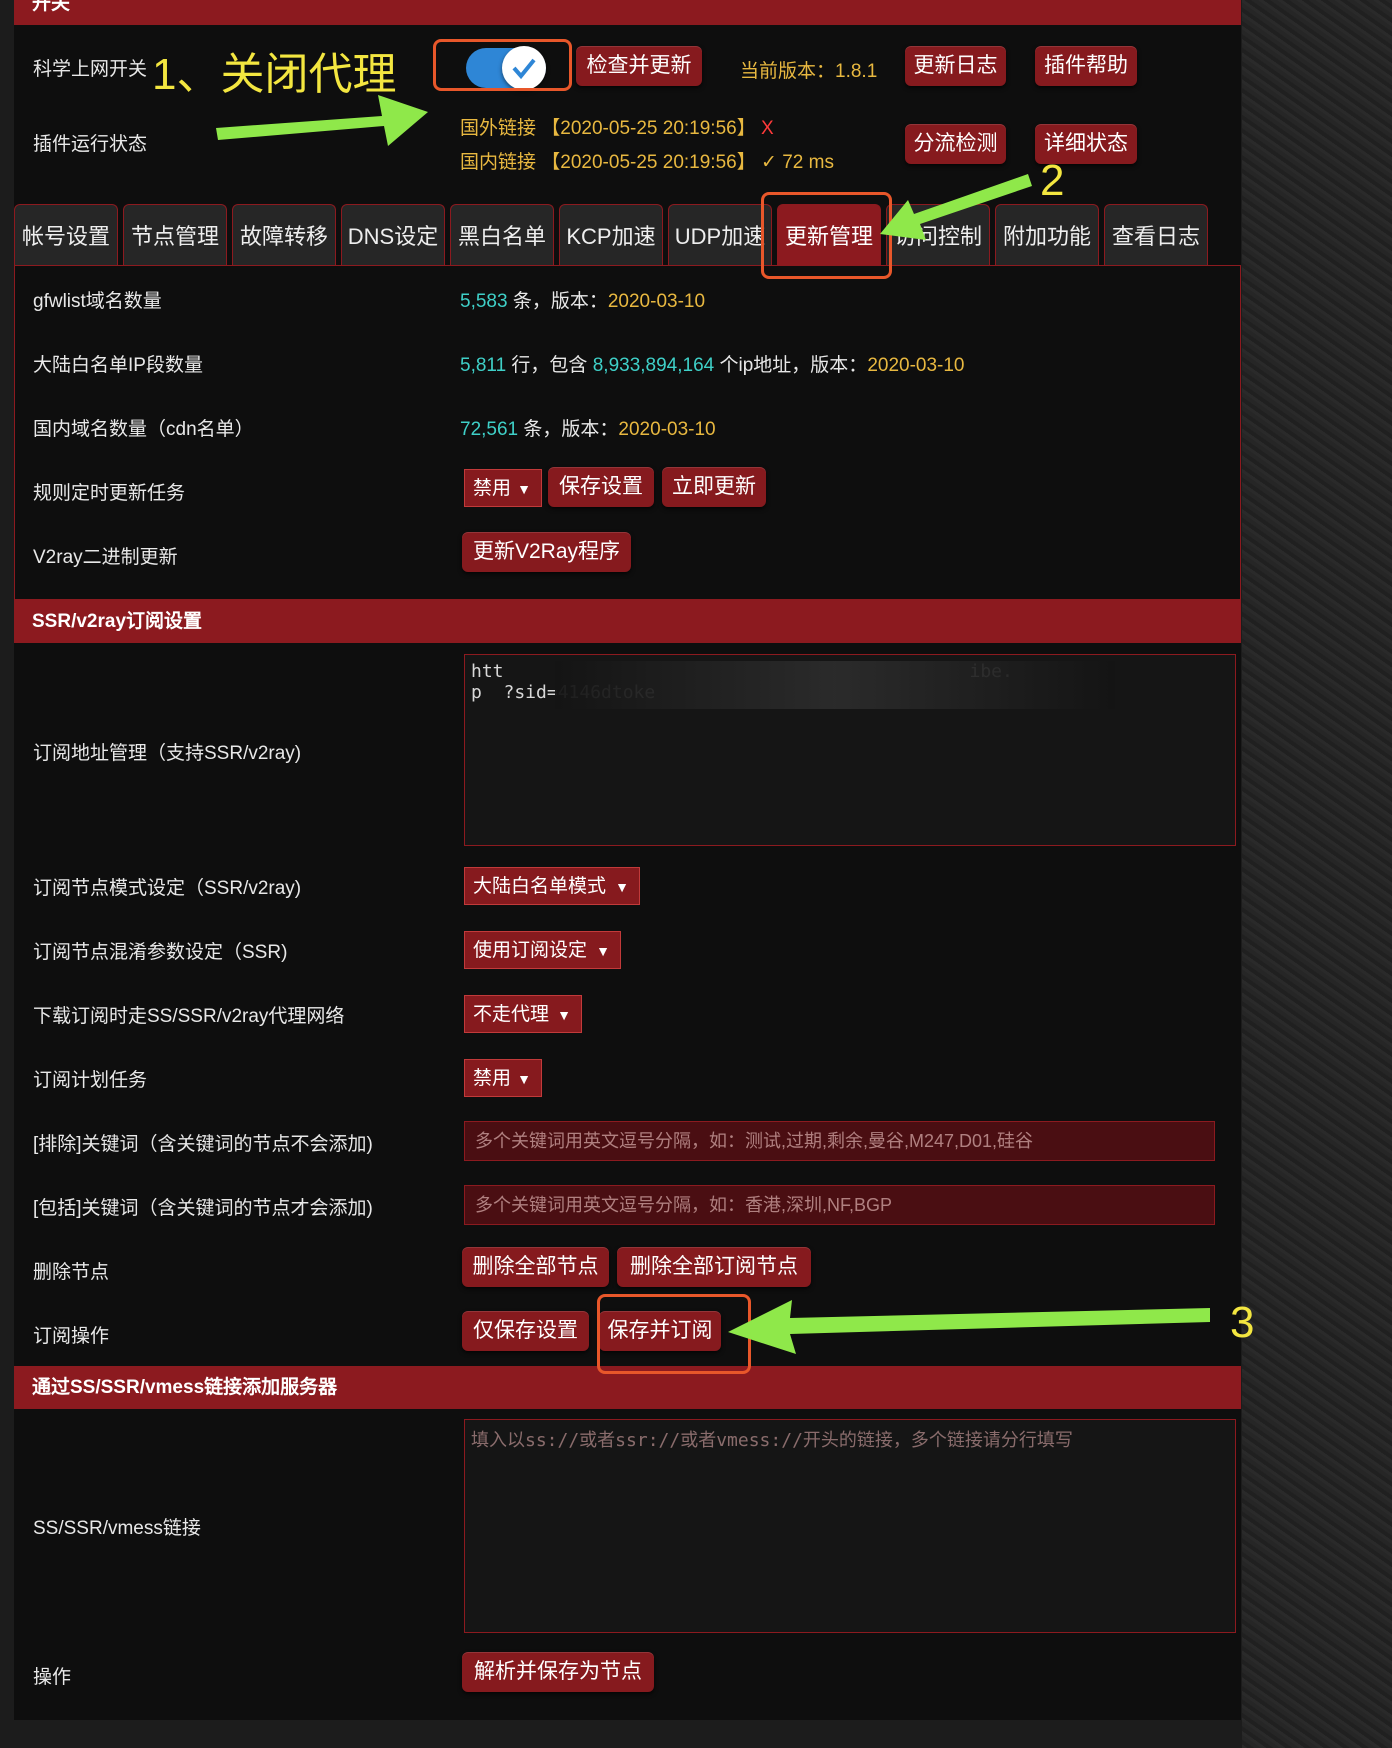  Describe the element at coordinates (956, 207) in the screenshot. I see `arrow-2-icon` at that location.